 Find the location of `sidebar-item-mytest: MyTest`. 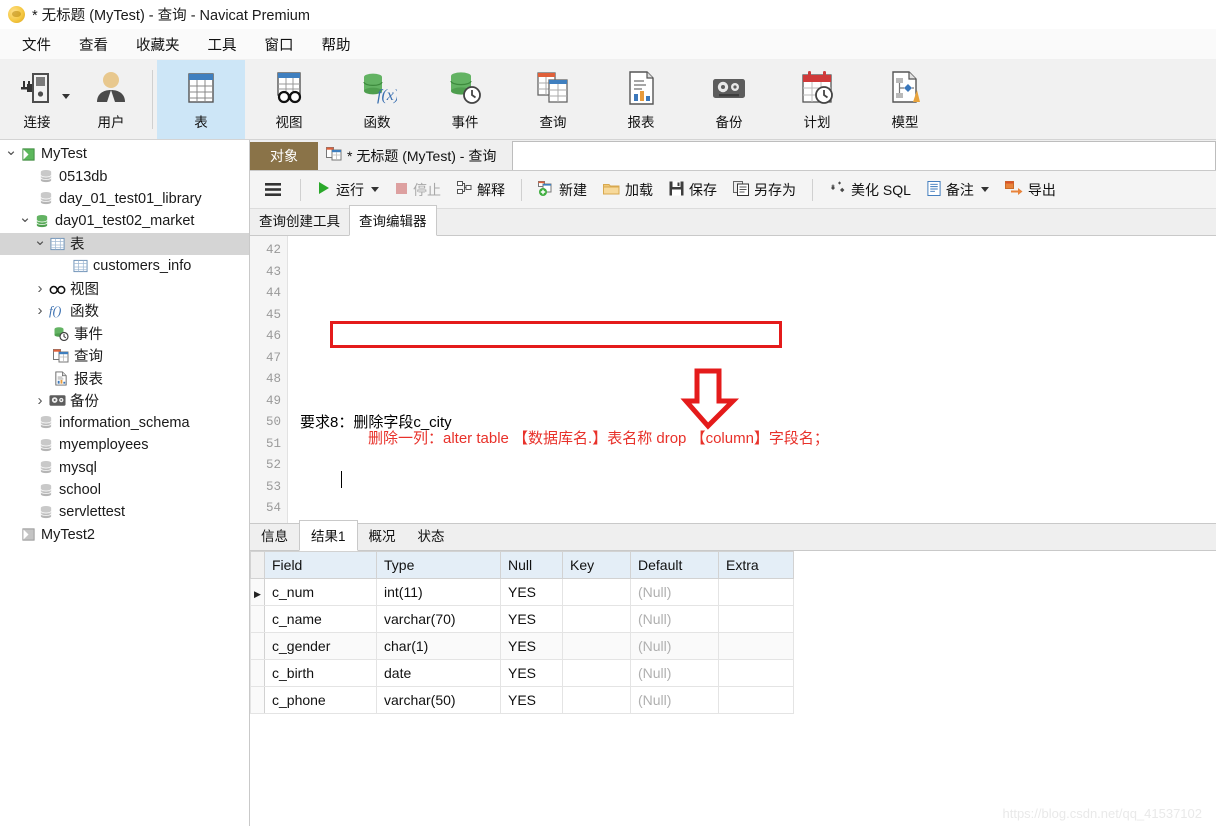

sidebar-item-mytest: MyTest is located at coordinates (124, 154).